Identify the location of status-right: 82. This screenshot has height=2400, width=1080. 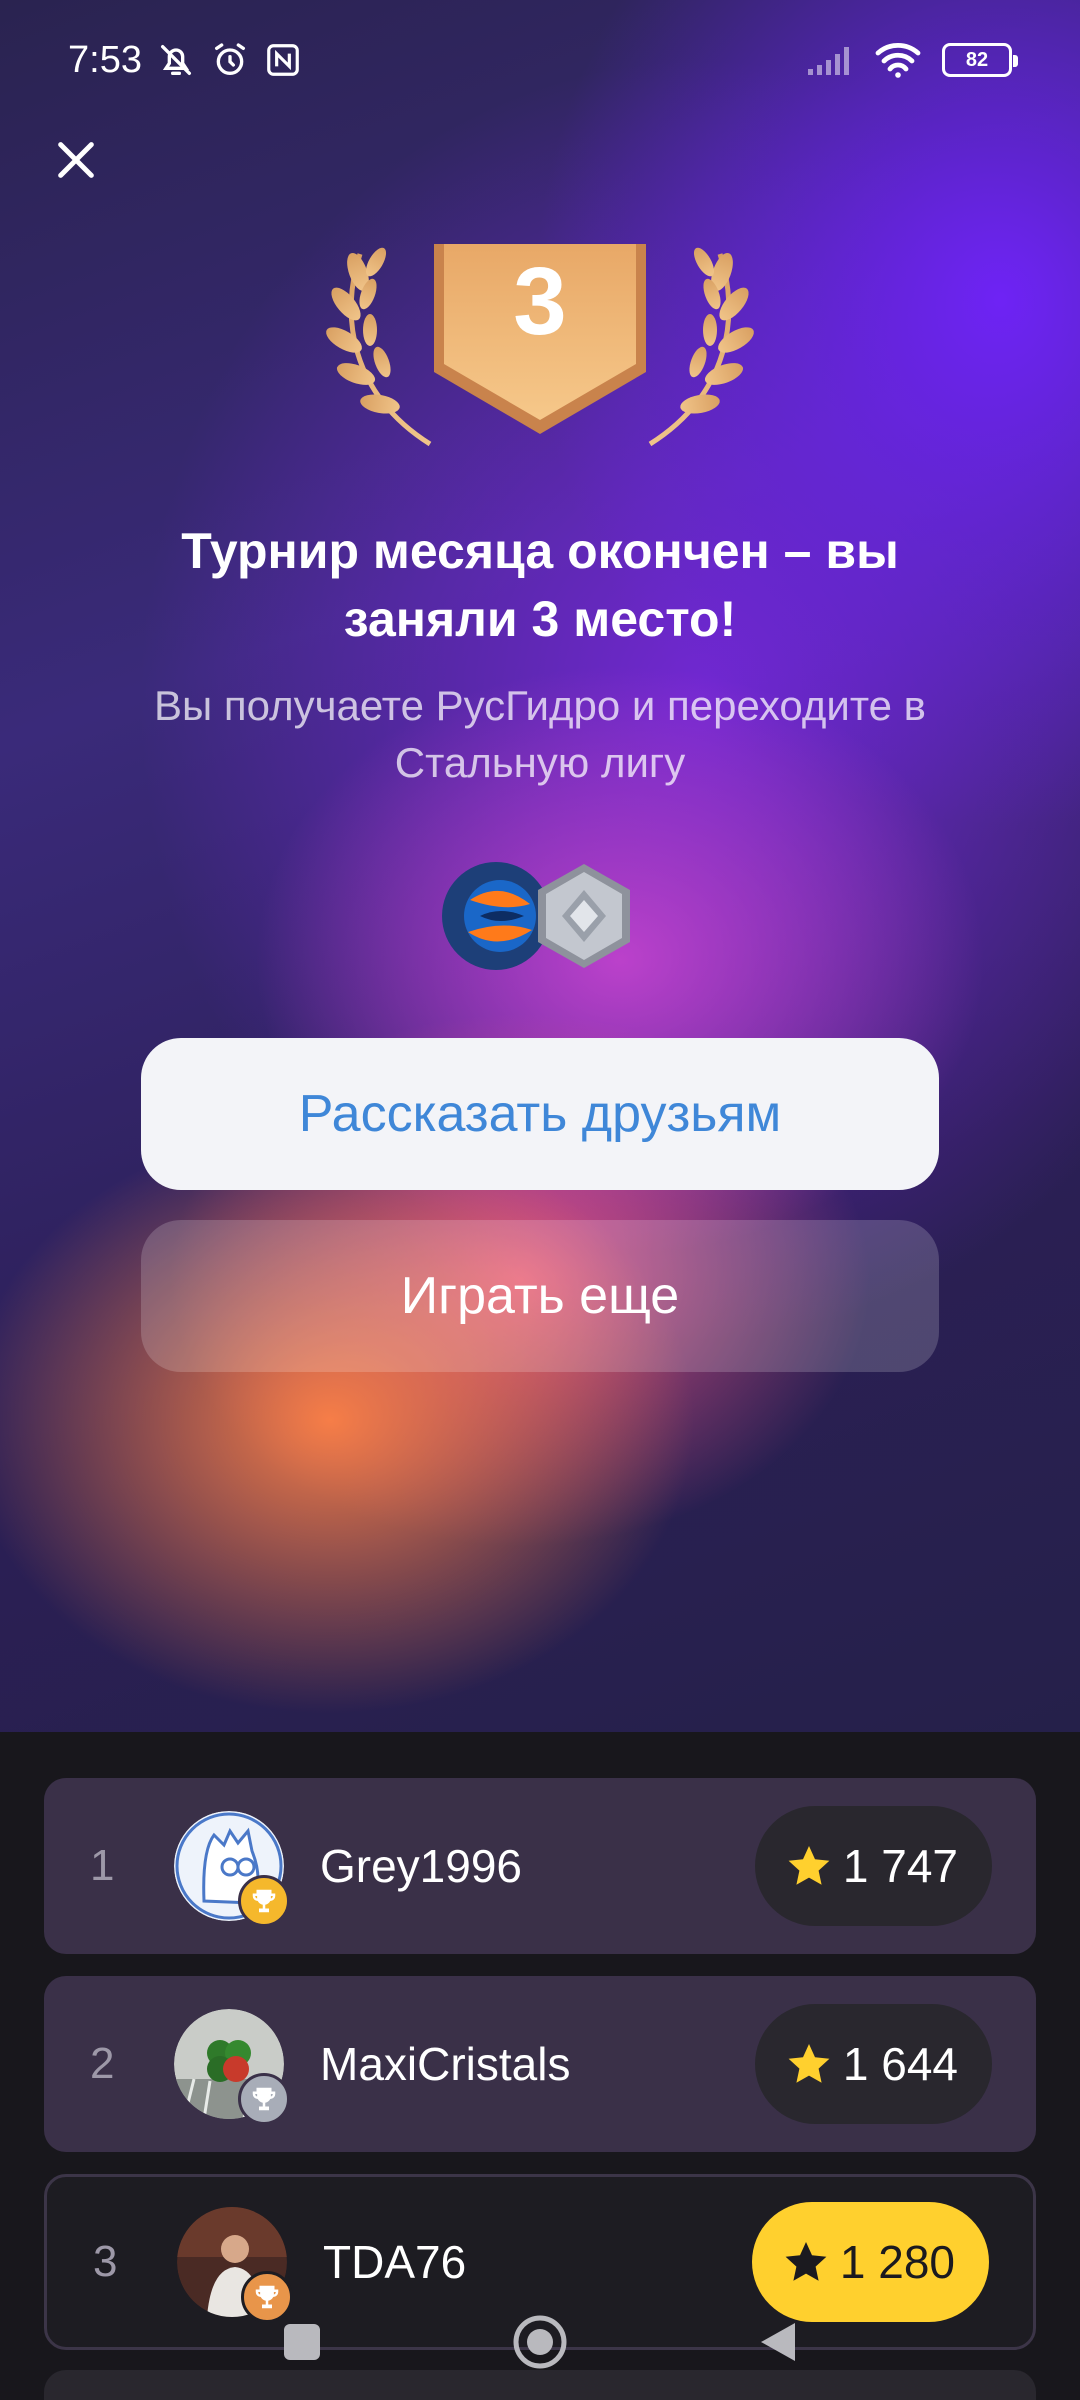
(912, 60).